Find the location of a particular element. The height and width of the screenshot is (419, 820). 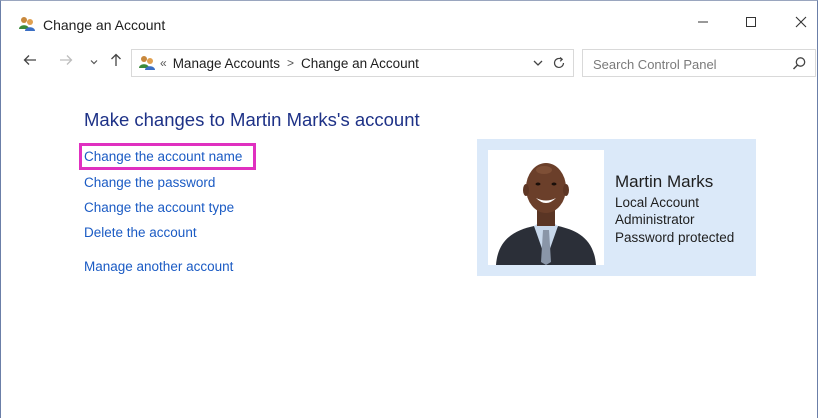

change-account-name-link: Change the account name is located at coordinates (163, 156).